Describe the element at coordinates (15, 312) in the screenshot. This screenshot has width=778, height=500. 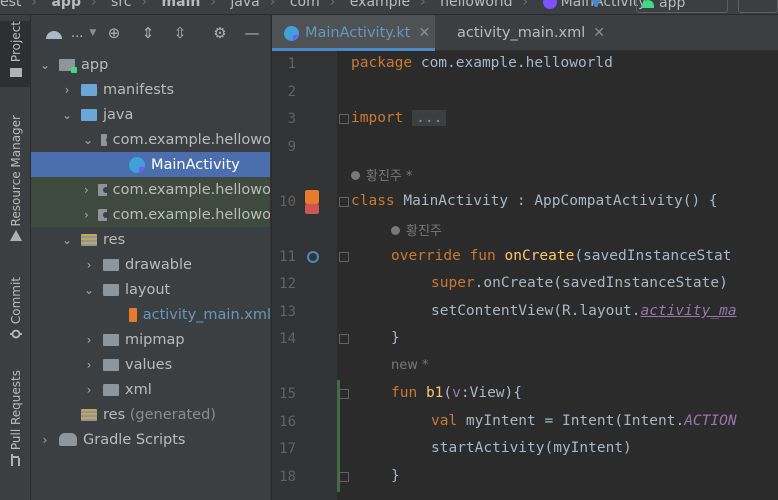
I see `tool-tab-commit: Commit` at that location.